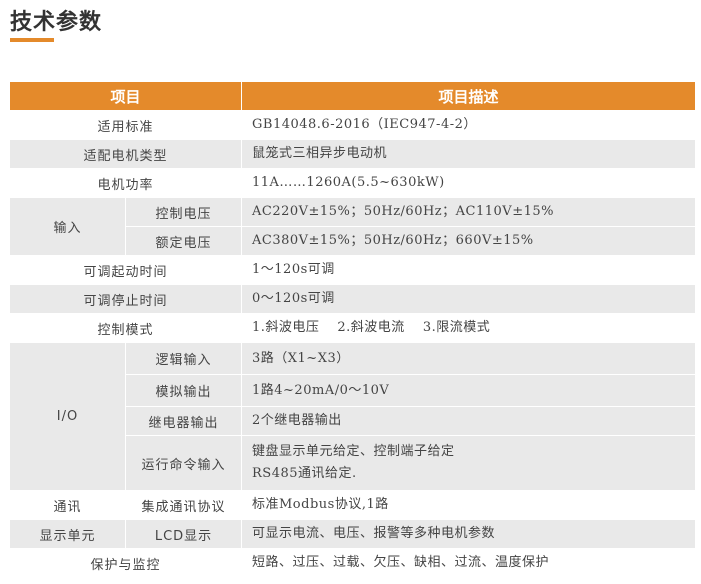 Image resolution: width=701 pixels, height=584 pixels. What do you see at coordinates (126, 299) in the screenshot?
I see `row-label-stop-time: 可调停止时间` at bounding box center [126, 299].